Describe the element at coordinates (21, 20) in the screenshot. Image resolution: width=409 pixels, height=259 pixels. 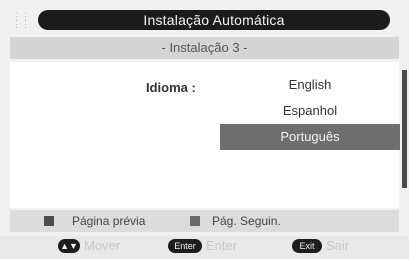
I see `grip-icon: ⋮⋮ ⋮⋮` at that location.